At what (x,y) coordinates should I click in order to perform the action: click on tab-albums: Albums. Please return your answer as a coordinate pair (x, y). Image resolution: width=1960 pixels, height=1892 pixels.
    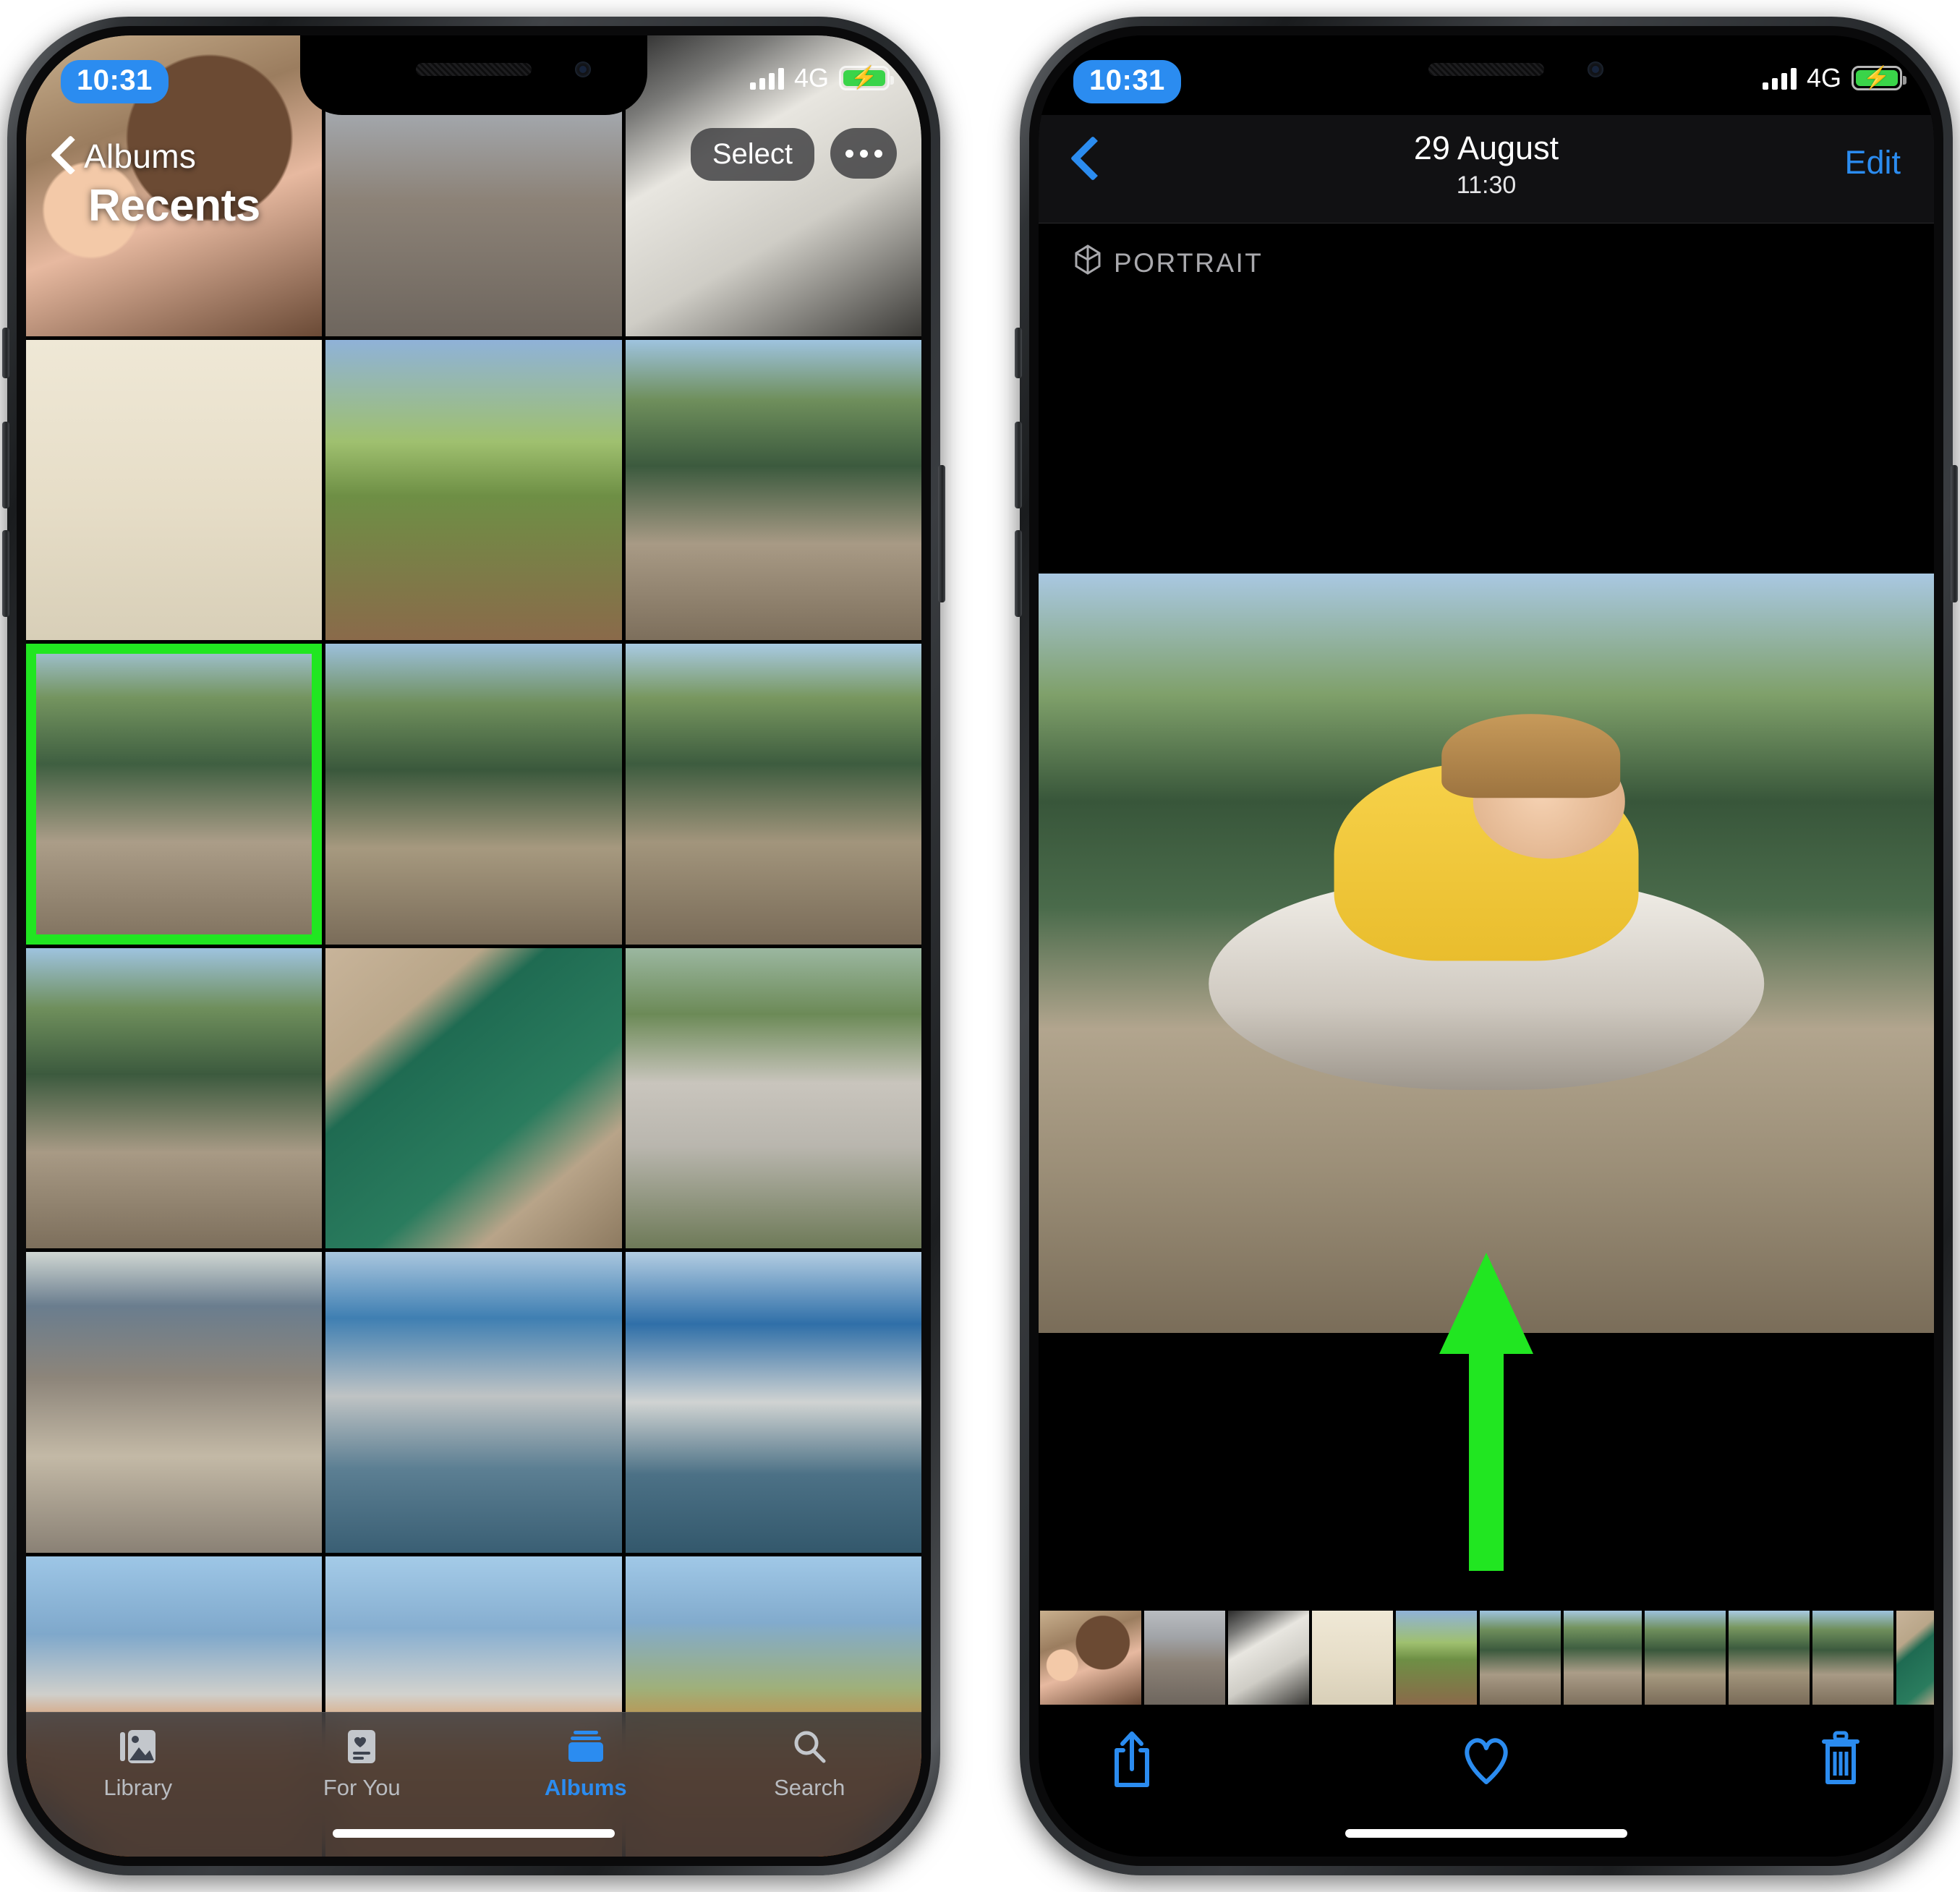
    Looking at the image, I should click on (586, 1765).